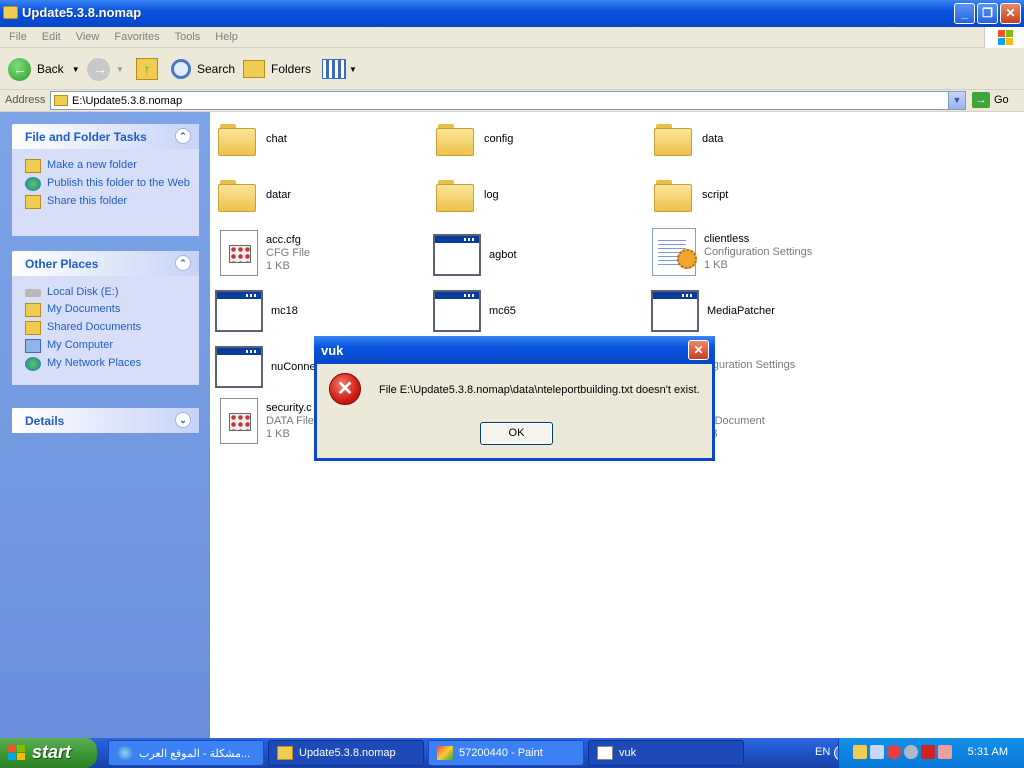 The height and width of the screenshot is (768, 1024). What do you see at coordinates (467, 195) in the screenshot?
I see `file-item: log` at bounding box center [467, 195].